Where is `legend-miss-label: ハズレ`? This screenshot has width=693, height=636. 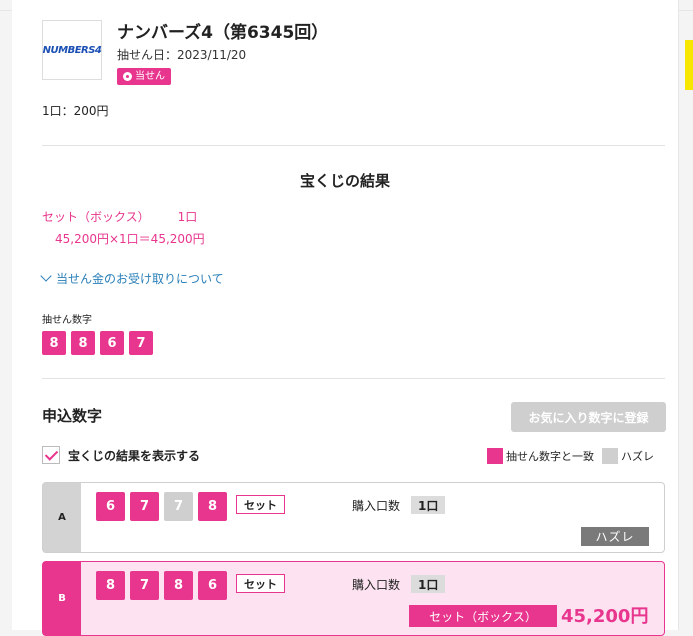 legend-miss-label: ハズレ is located at coordinates (637, 456).